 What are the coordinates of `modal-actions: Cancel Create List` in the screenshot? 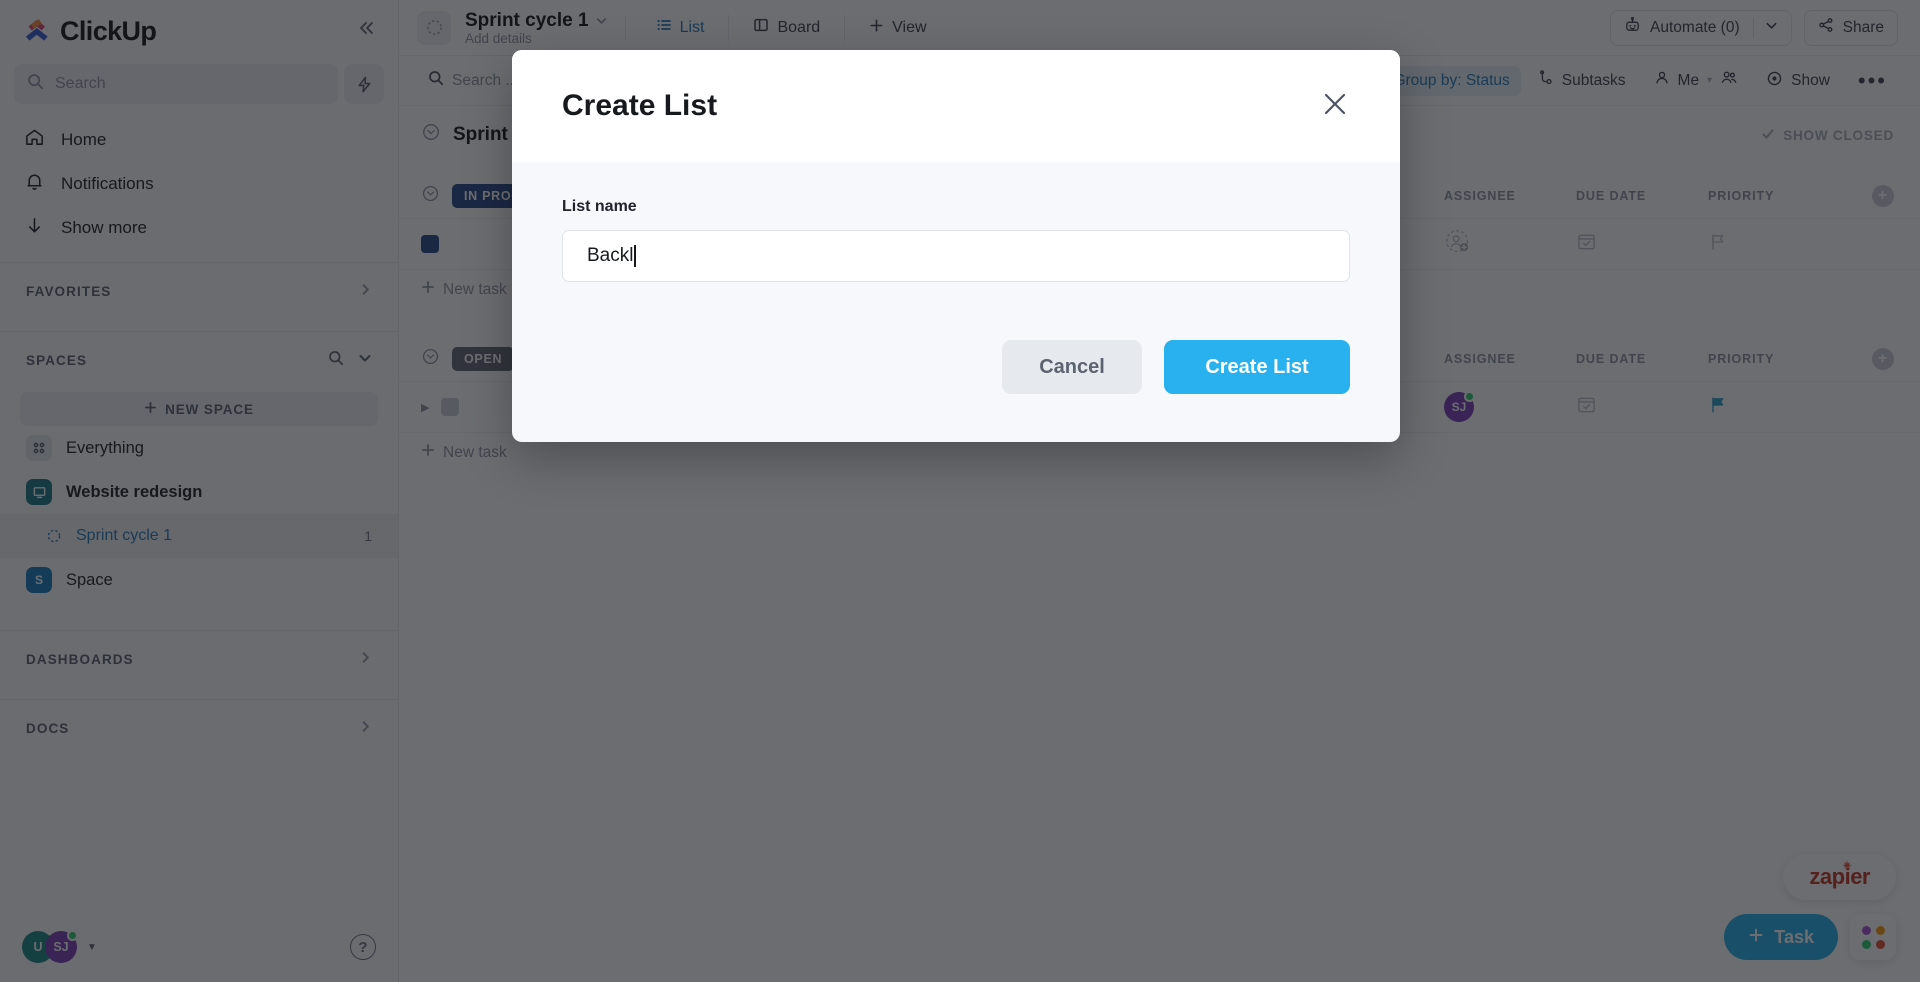 It's located at (956, 362).